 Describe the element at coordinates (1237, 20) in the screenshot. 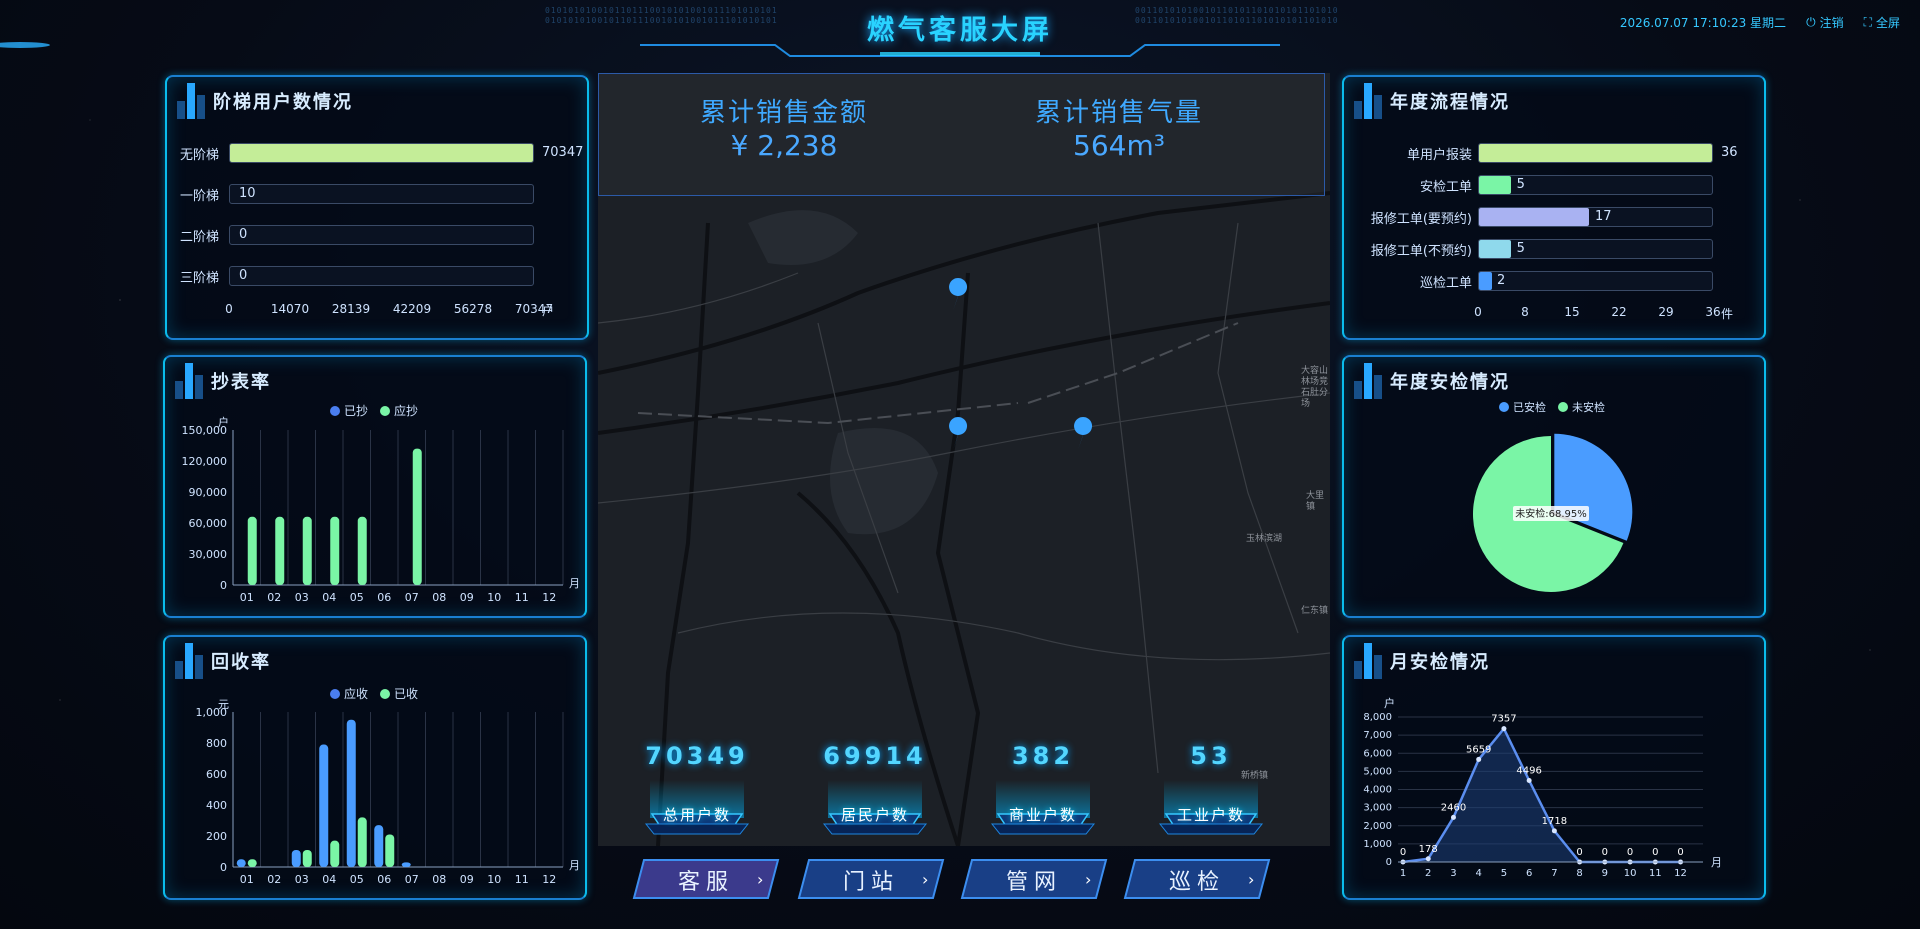

I see `binary-decor-right-2: 00110101010010110101101010101101010` at that location.